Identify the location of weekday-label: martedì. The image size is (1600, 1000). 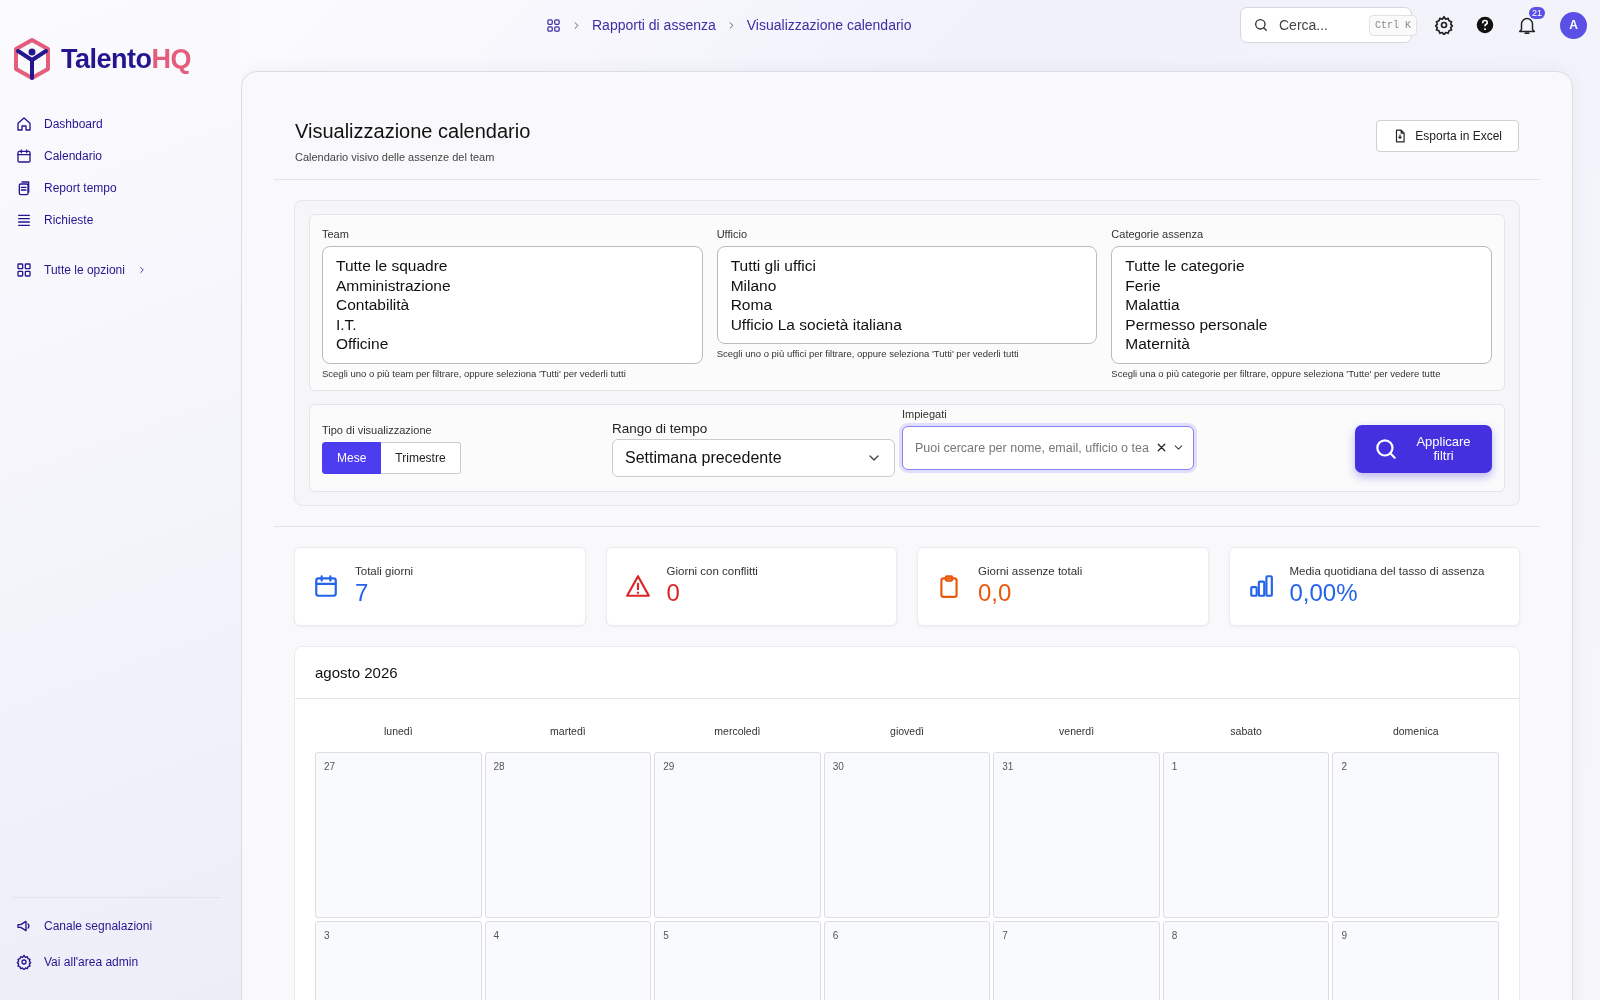
(568, 731).